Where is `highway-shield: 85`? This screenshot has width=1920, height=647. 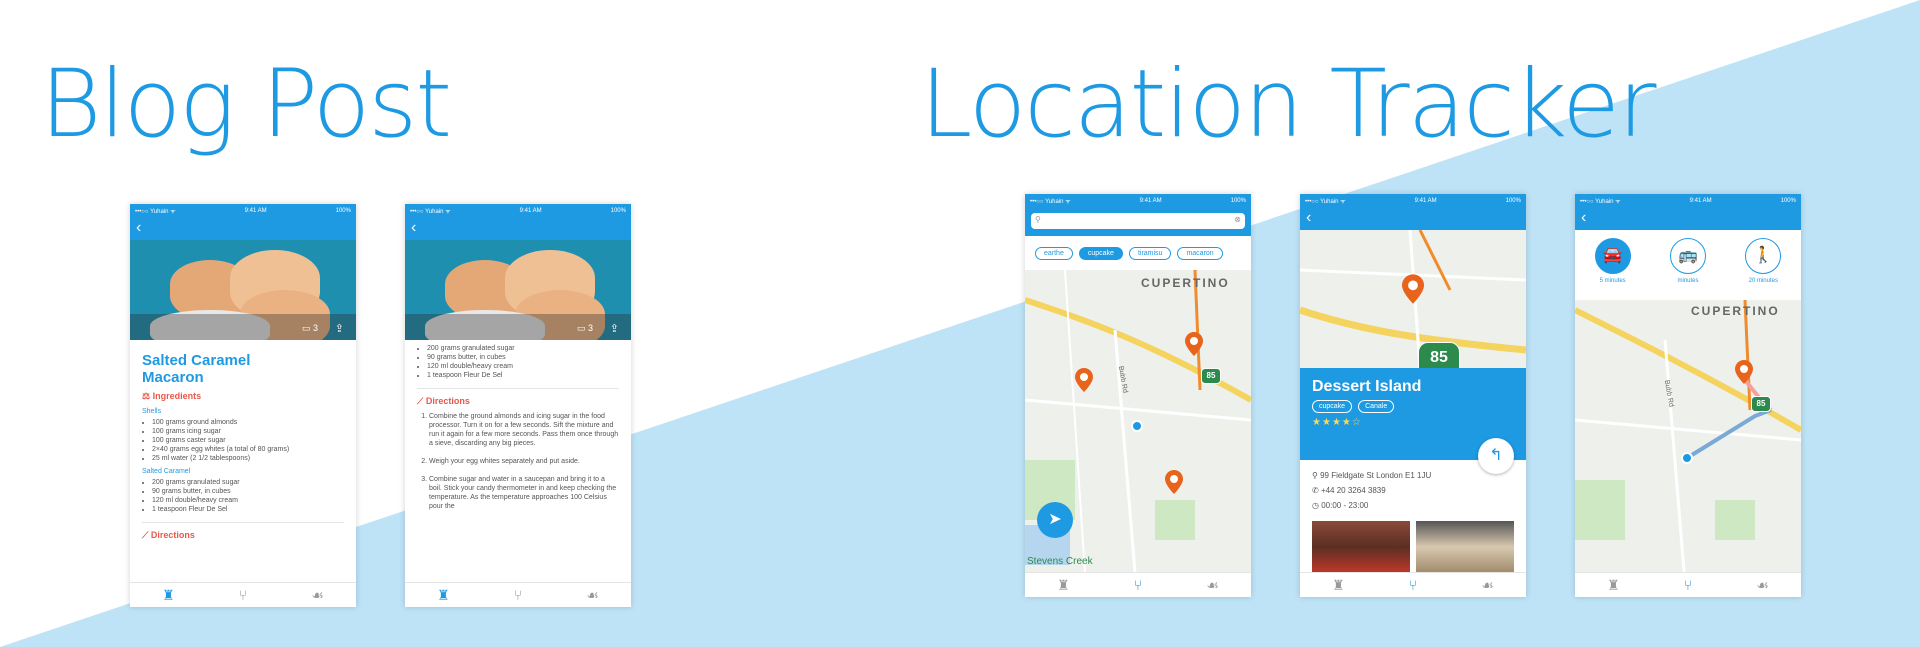
highway-shield: 85 is located at coordinates (1211, 376).